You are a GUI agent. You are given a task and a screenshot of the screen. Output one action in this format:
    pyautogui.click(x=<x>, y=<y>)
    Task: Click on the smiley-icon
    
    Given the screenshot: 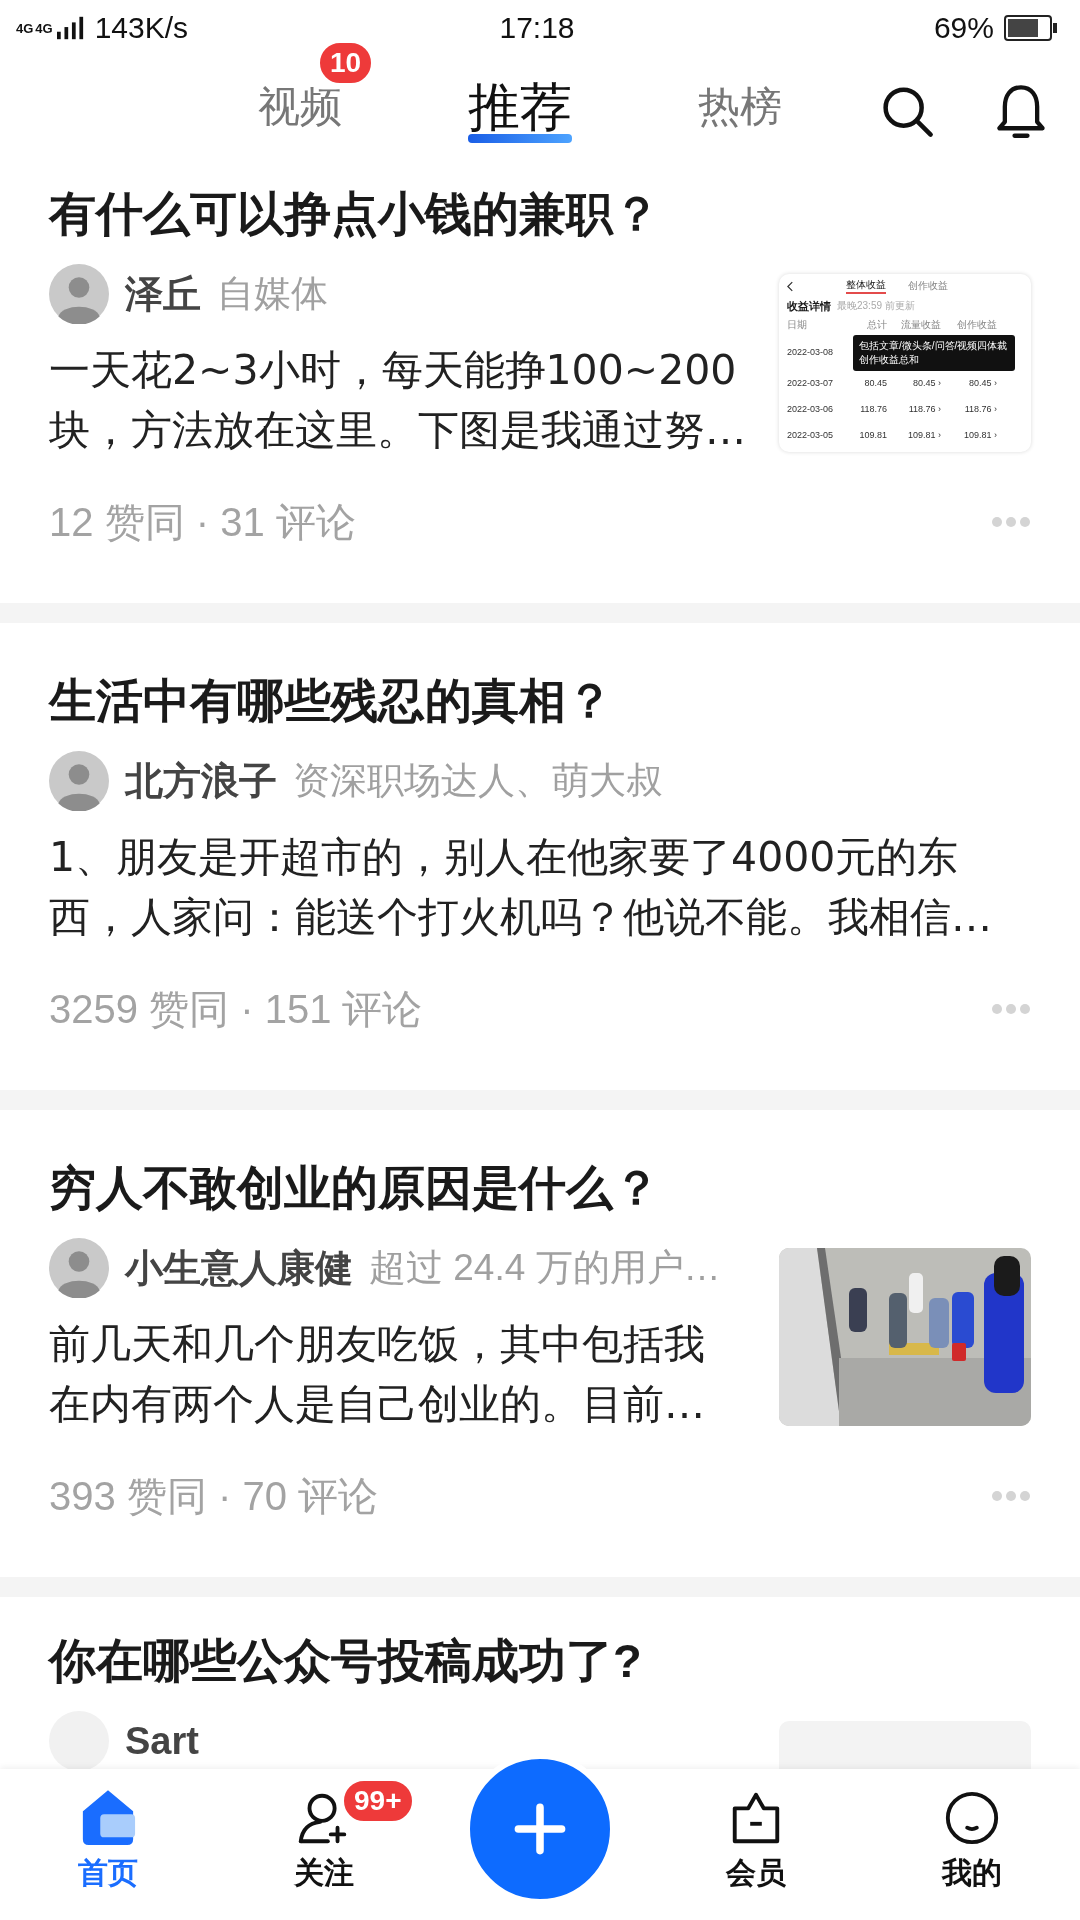 What is the action you would take?
    pyautogui.click(x=972, y=1818)
    